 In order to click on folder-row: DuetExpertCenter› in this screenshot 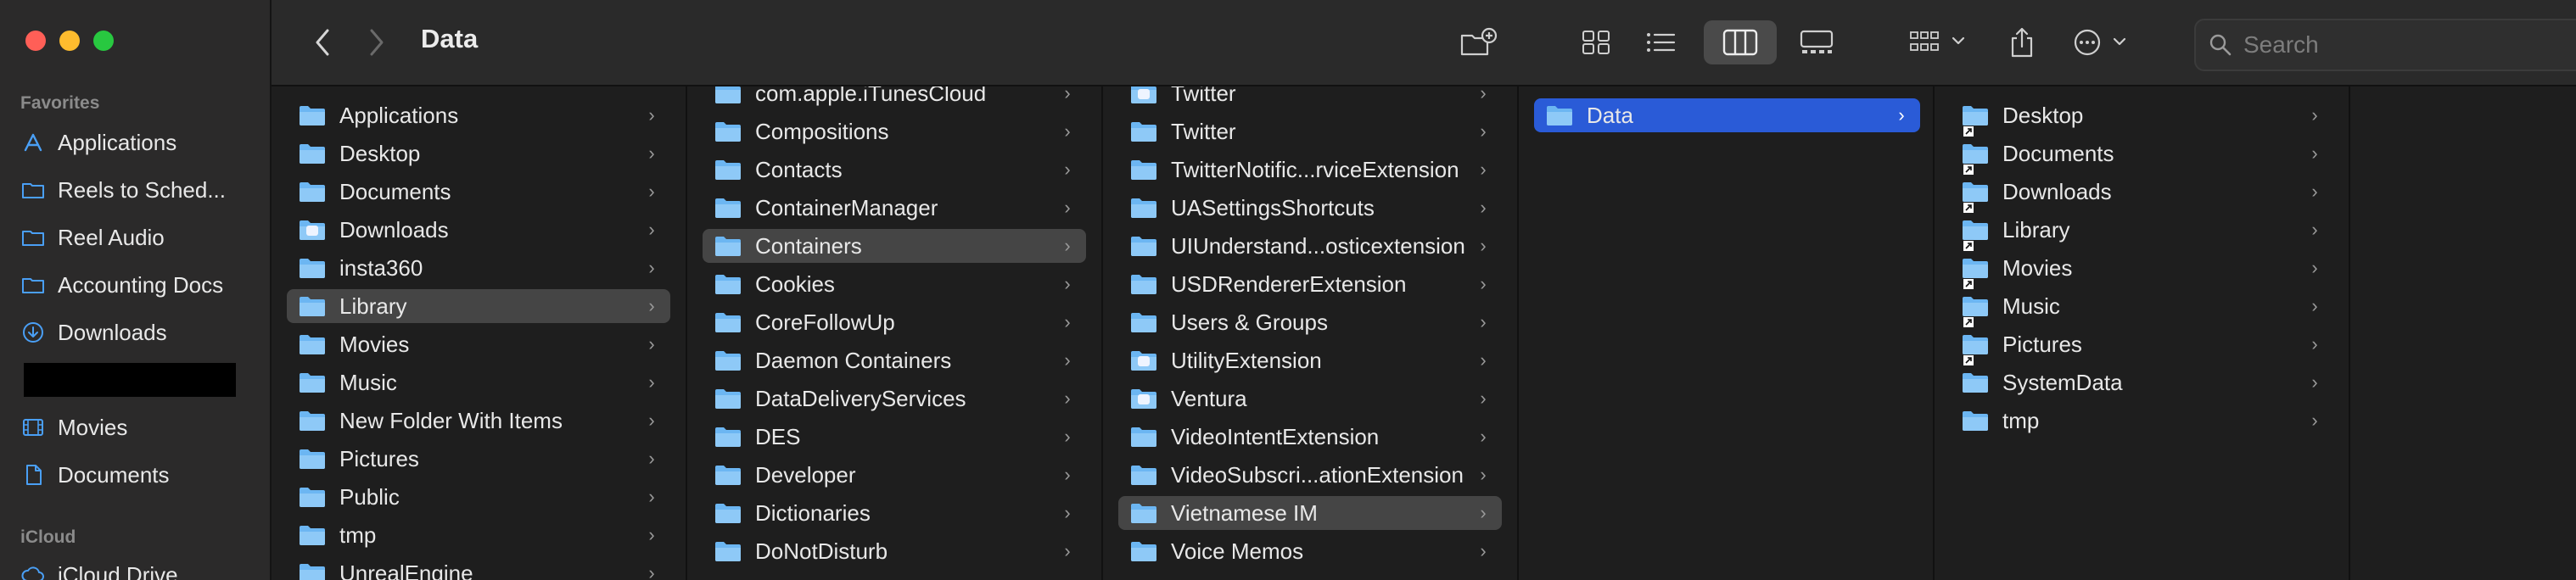, I will do `click(894, 576)`.